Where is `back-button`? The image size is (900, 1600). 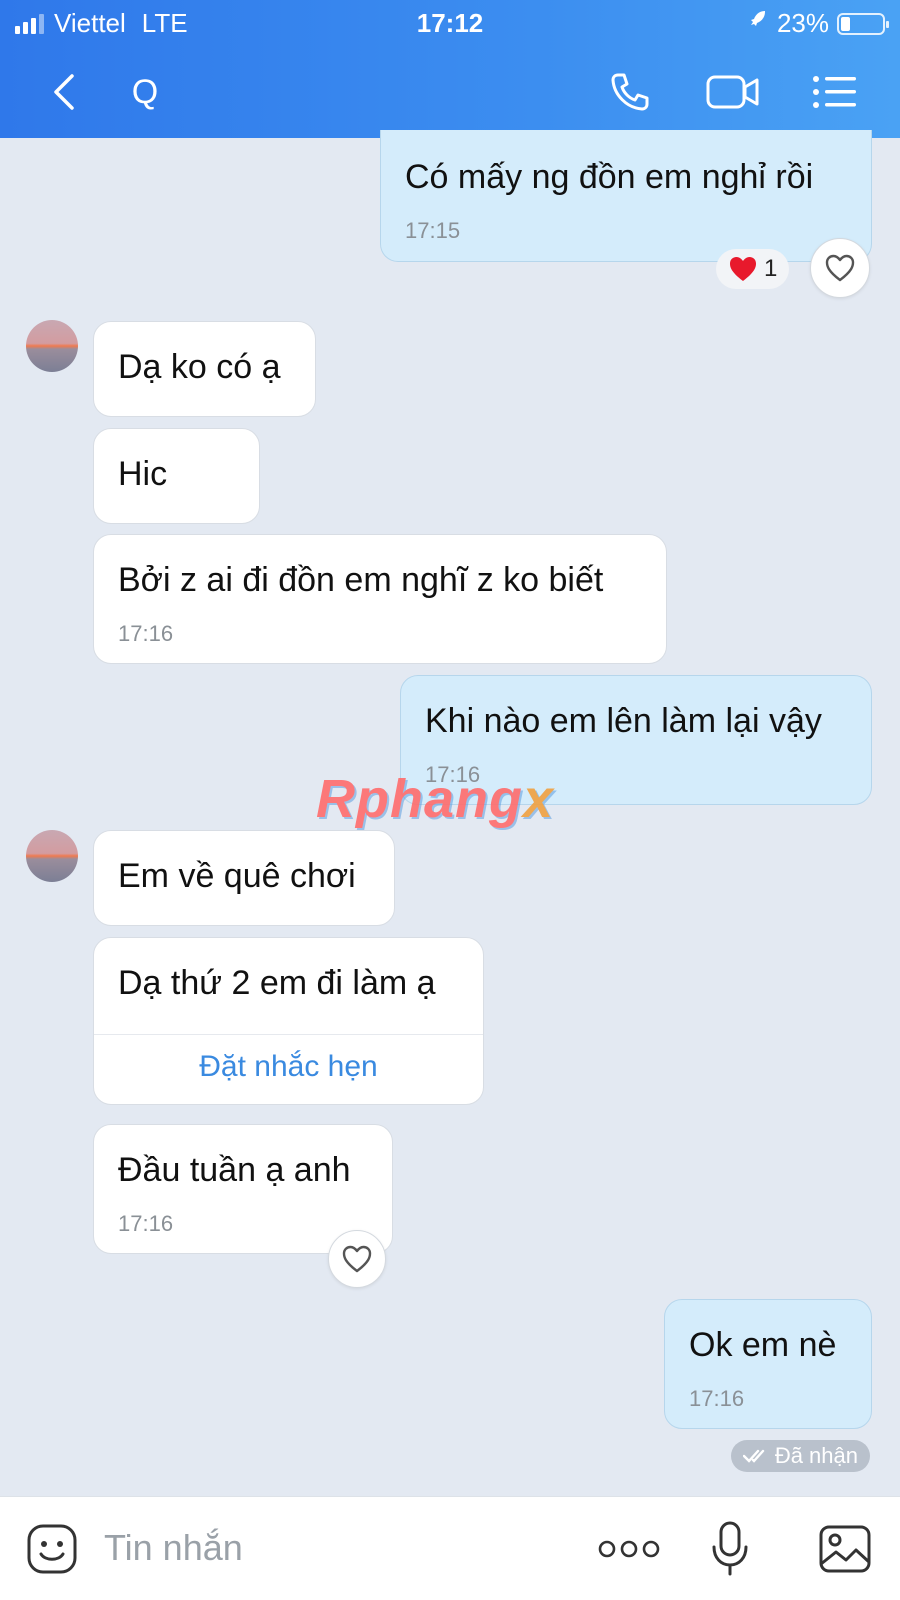 back-button is located at coordinates (65, 92).